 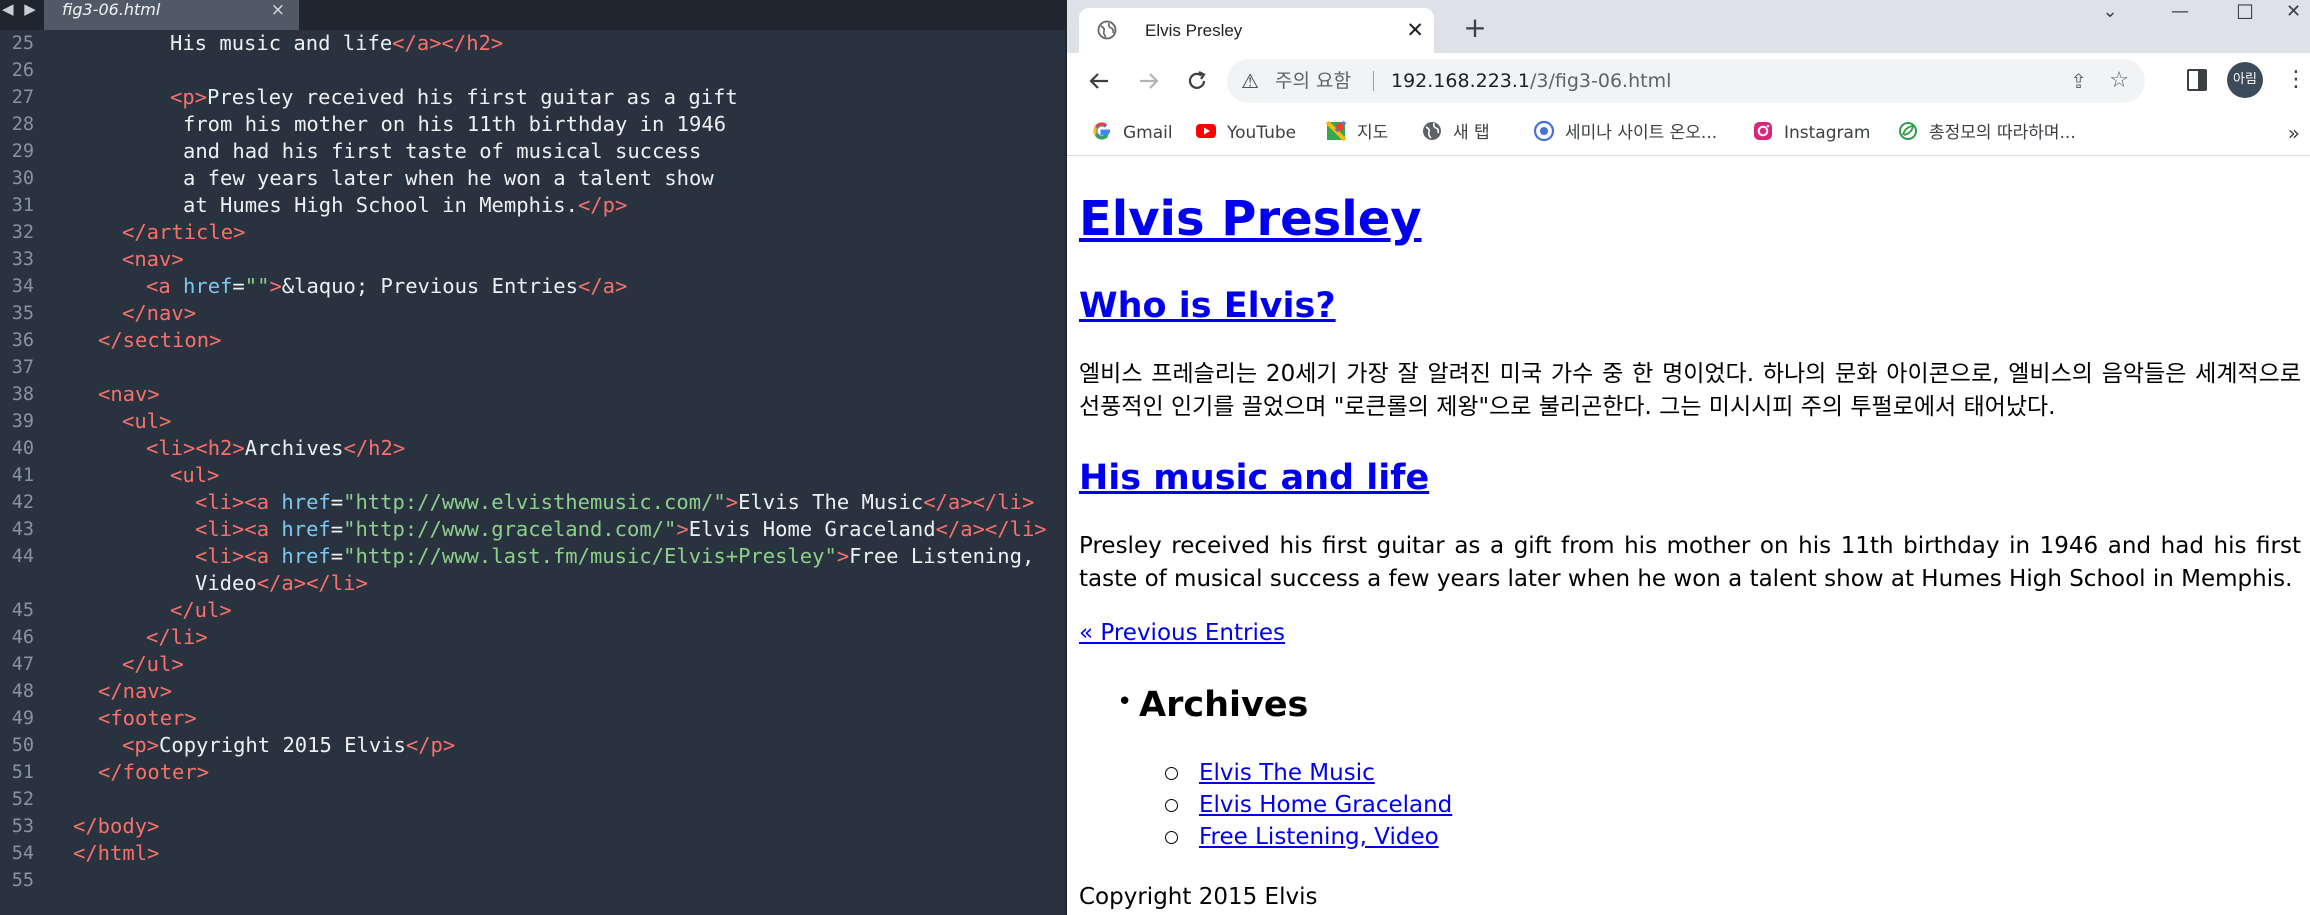 I want to click on line-number: 35, so click(x=22, y=313).